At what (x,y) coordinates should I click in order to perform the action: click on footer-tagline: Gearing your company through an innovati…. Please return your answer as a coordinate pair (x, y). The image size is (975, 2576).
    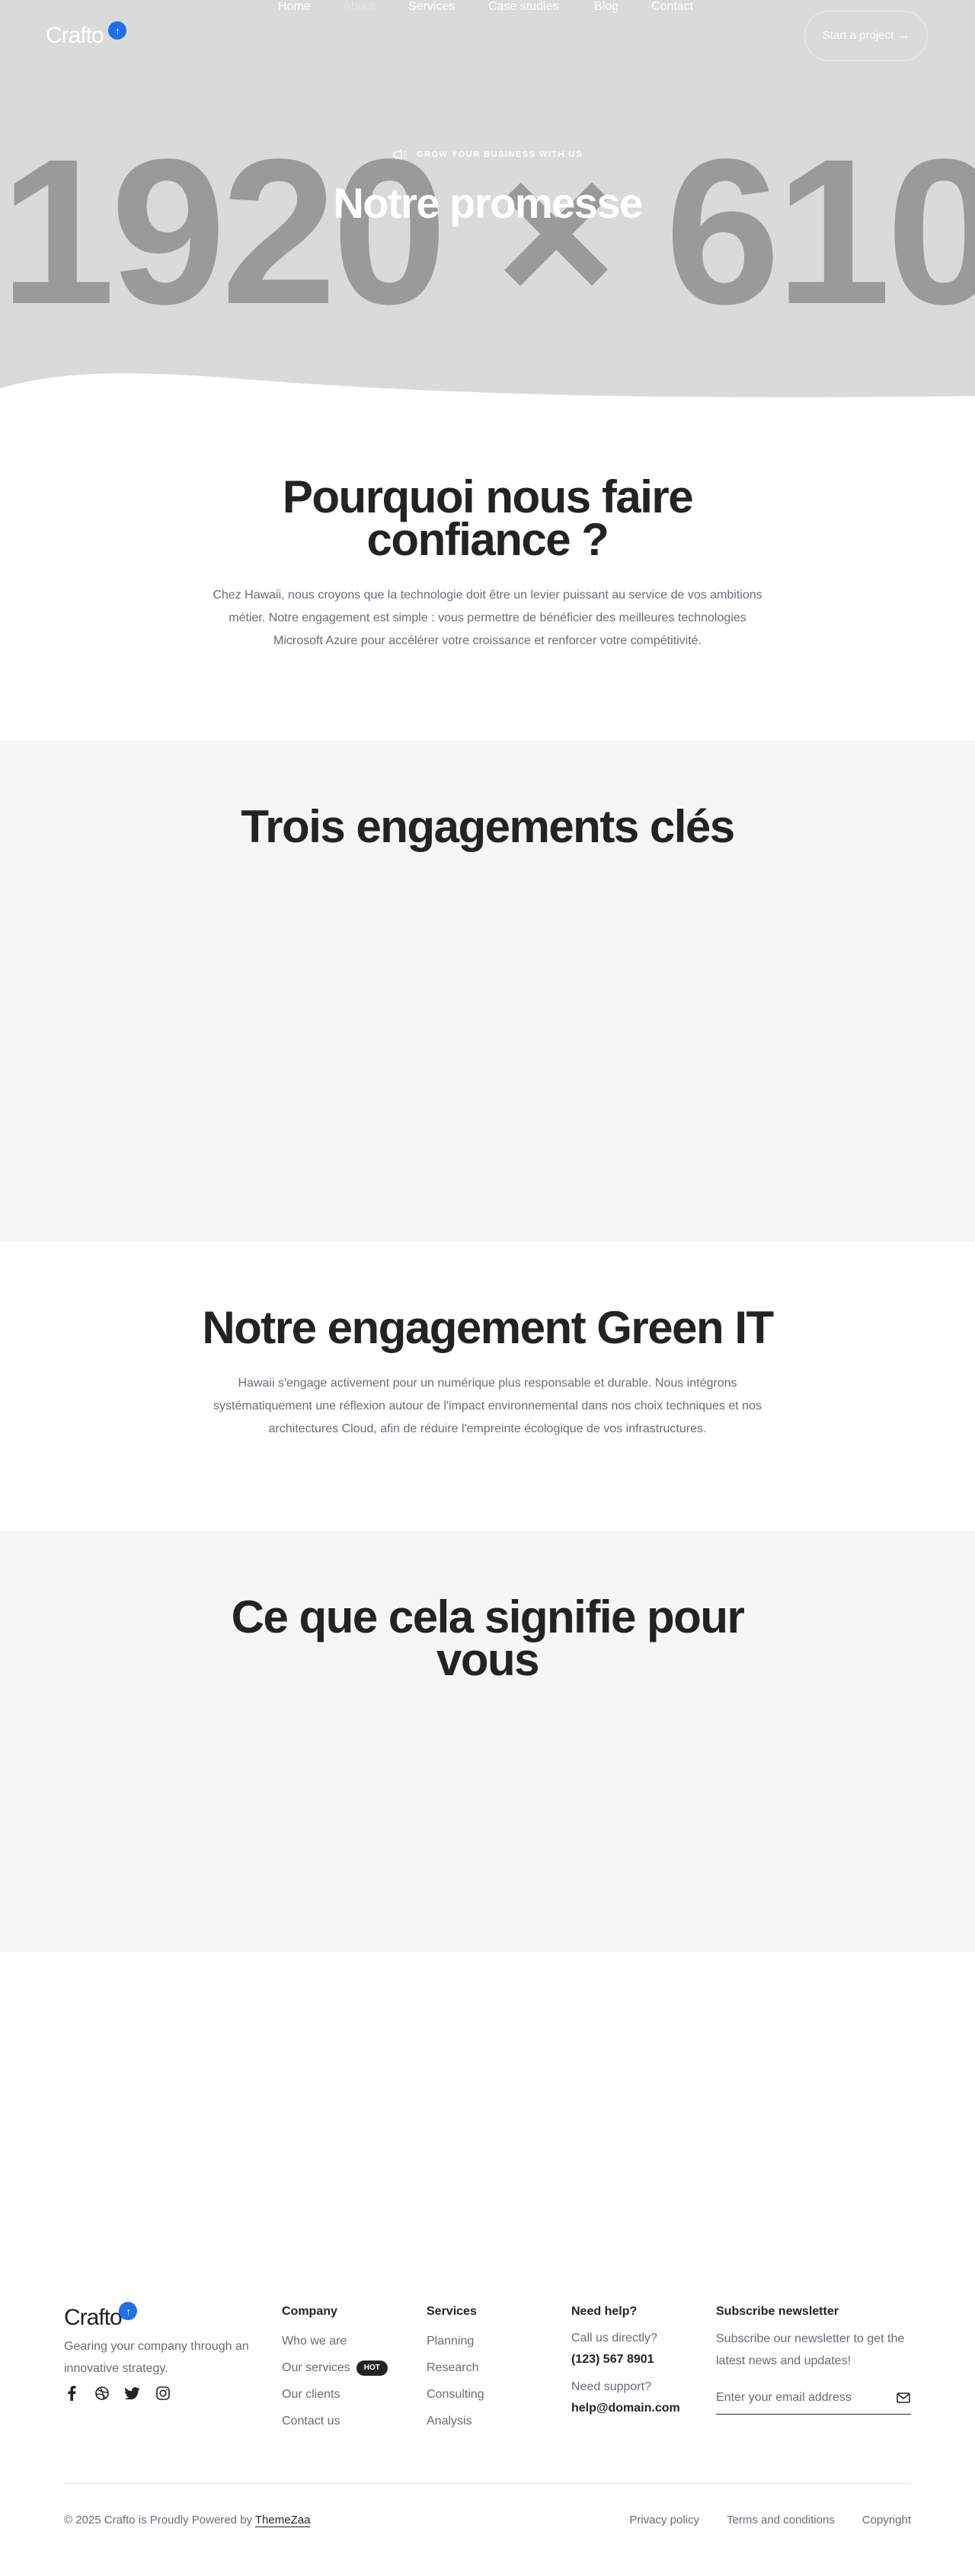
    Looking at the image, I should click on (156, 2357).